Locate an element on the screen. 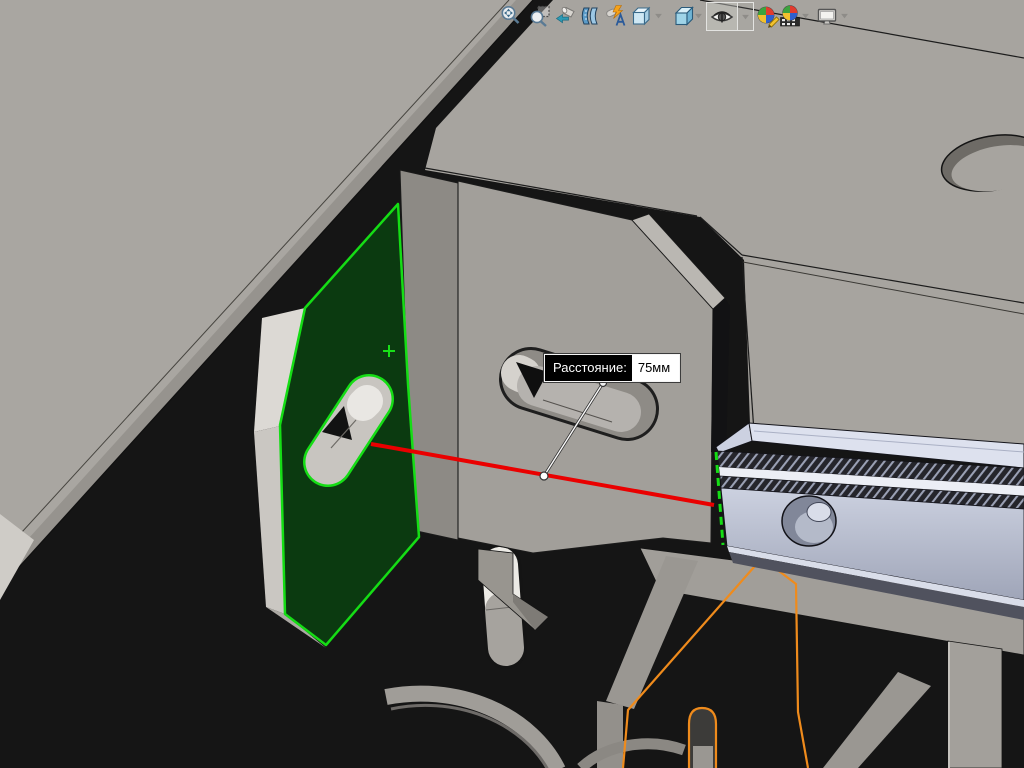 The width and height of the screenshot is (1024, 768). view-settings-icon is located at coordinates (827, 16).